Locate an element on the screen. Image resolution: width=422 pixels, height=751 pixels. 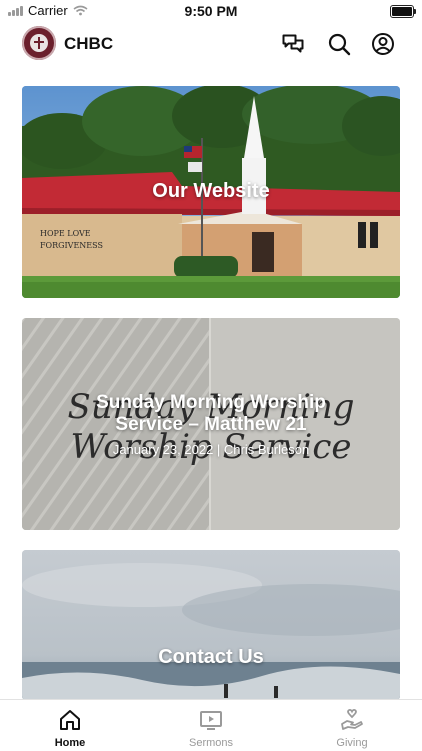
search-icon is located at coordinates (339, 44).